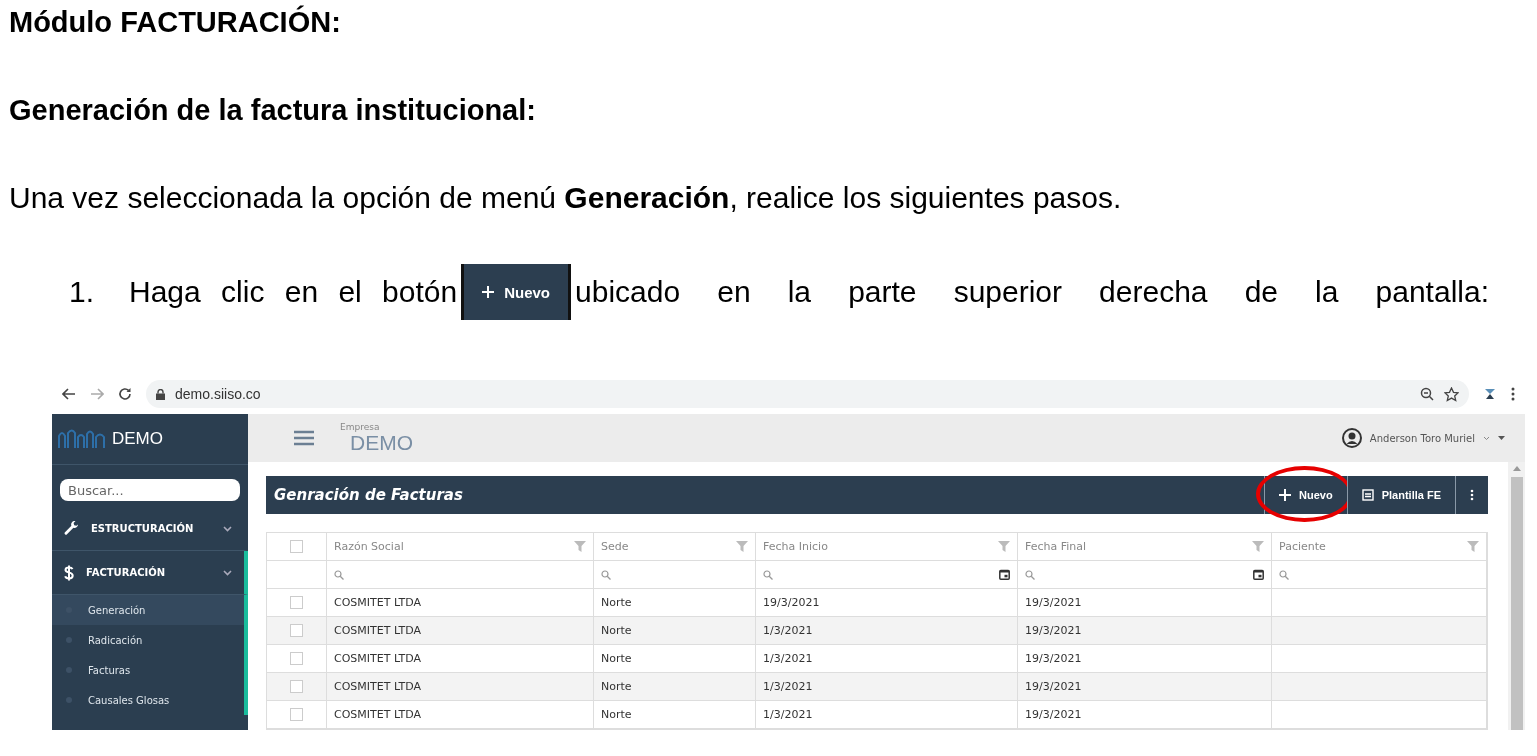 This screenshot has width=1537, height=756. Describe the element at coordinates (82, 439) in the screenshot. I see `logo-drawing` at that location.